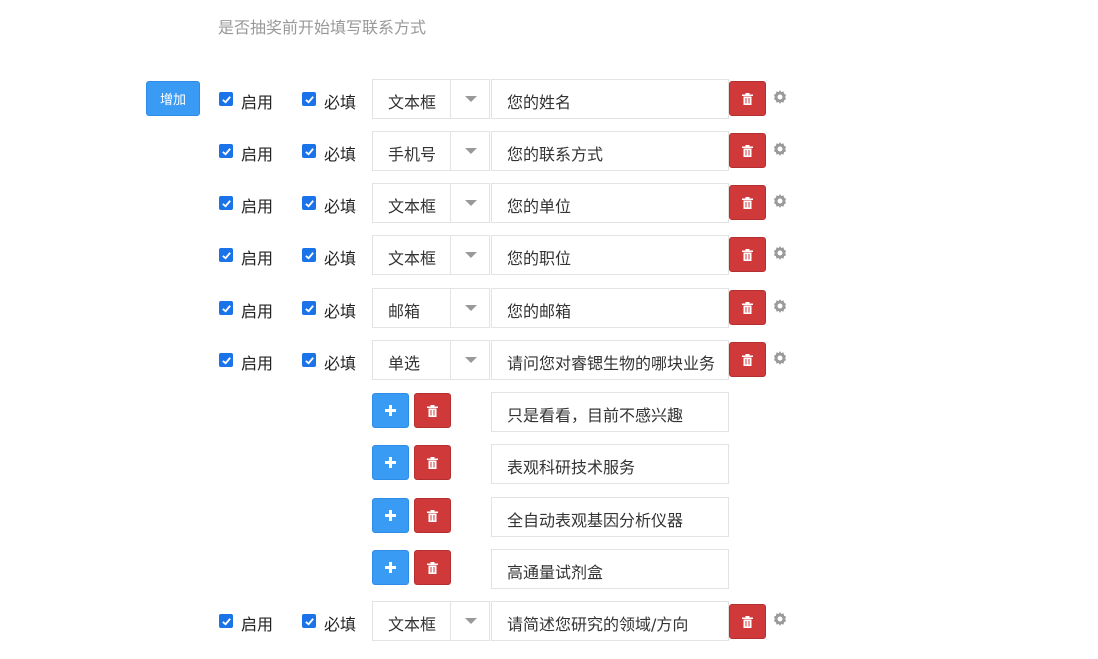 The height and width of the screenshot is (659, 1098). I want to click on option-row: 只是看看，目前不感兴趣, so click(549, 412).